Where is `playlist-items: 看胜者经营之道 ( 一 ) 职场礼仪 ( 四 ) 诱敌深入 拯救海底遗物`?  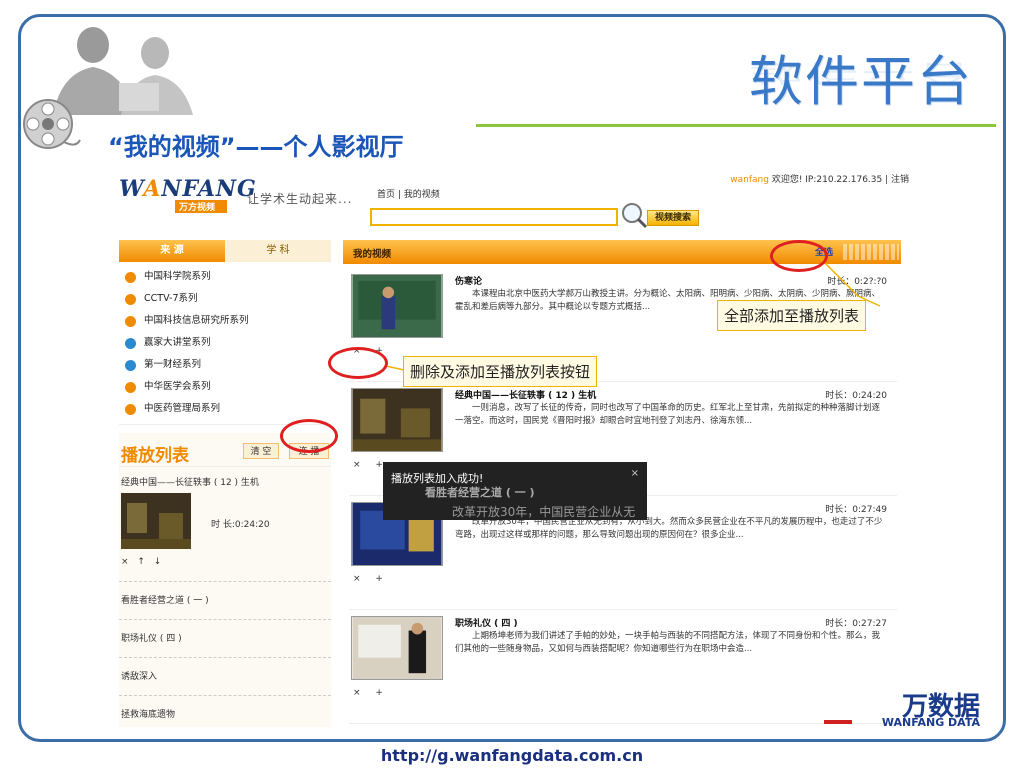 playlist-items: 看胜者经营之道 ( 一 ) 职场礼仪 ( 四 ) 诱敌深入 拯救海底遗物 is located at coordinates (225, 654).